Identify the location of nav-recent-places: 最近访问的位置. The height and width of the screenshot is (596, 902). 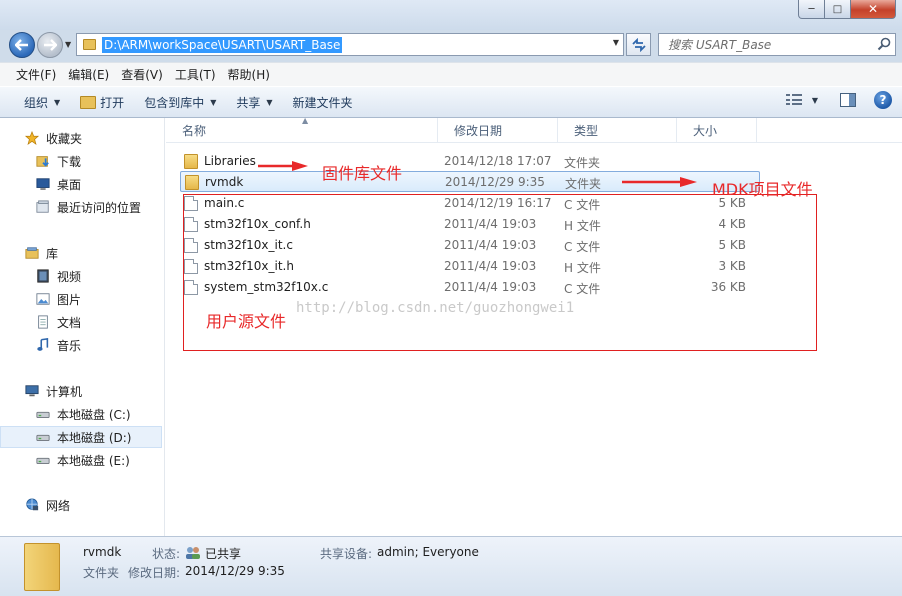
(81, 207).